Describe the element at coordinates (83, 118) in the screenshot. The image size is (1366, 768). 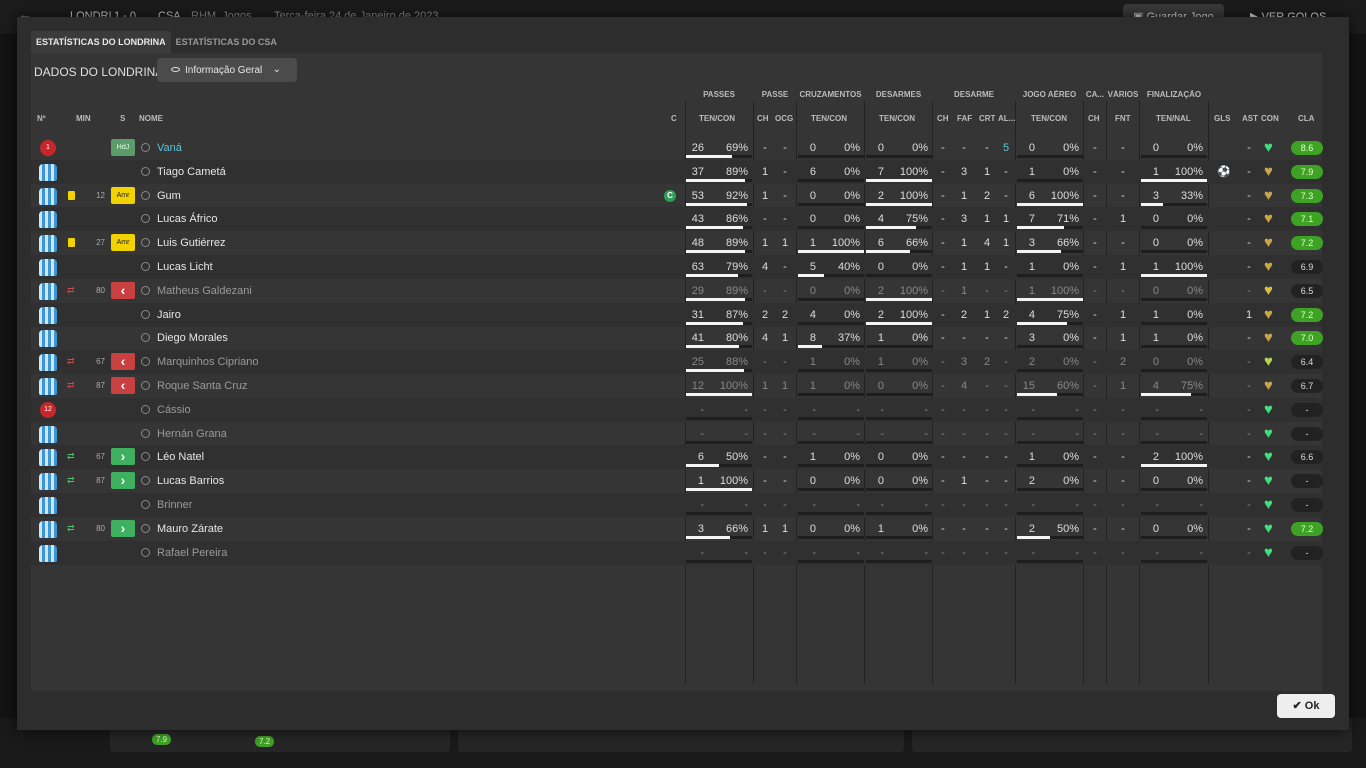
I see `col-header-minutes: MIN` at that location.